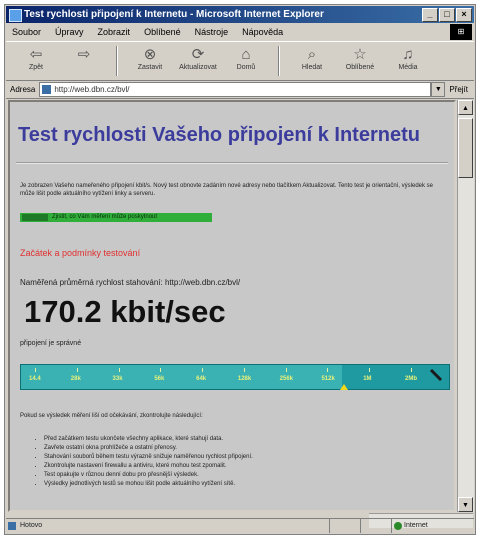 This screenshot has height=539, width=482. I want to click on address-input: http://web.dbn.cz/bvl/, so click(235, 89).